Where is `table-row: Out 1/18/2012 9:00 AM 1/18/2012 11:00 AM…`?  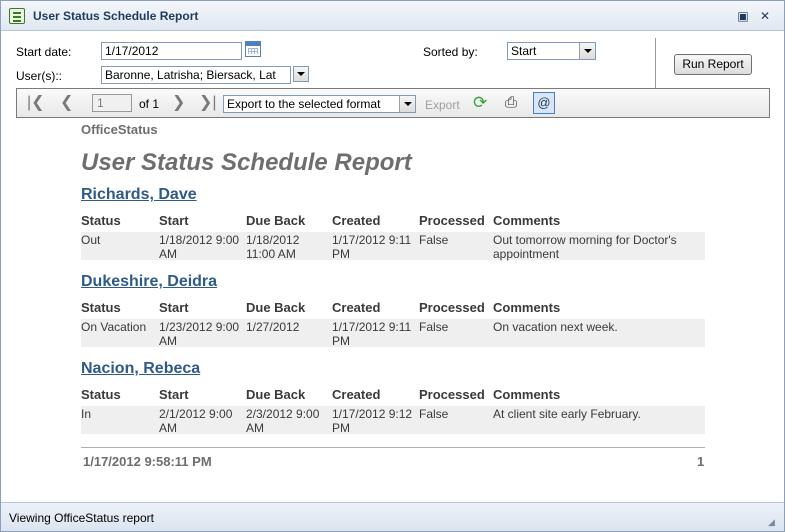 table-row: Out 1/18/2012 9:00 AM 1/18/2012 11:00 AM… is located at coordinates (393, 246).